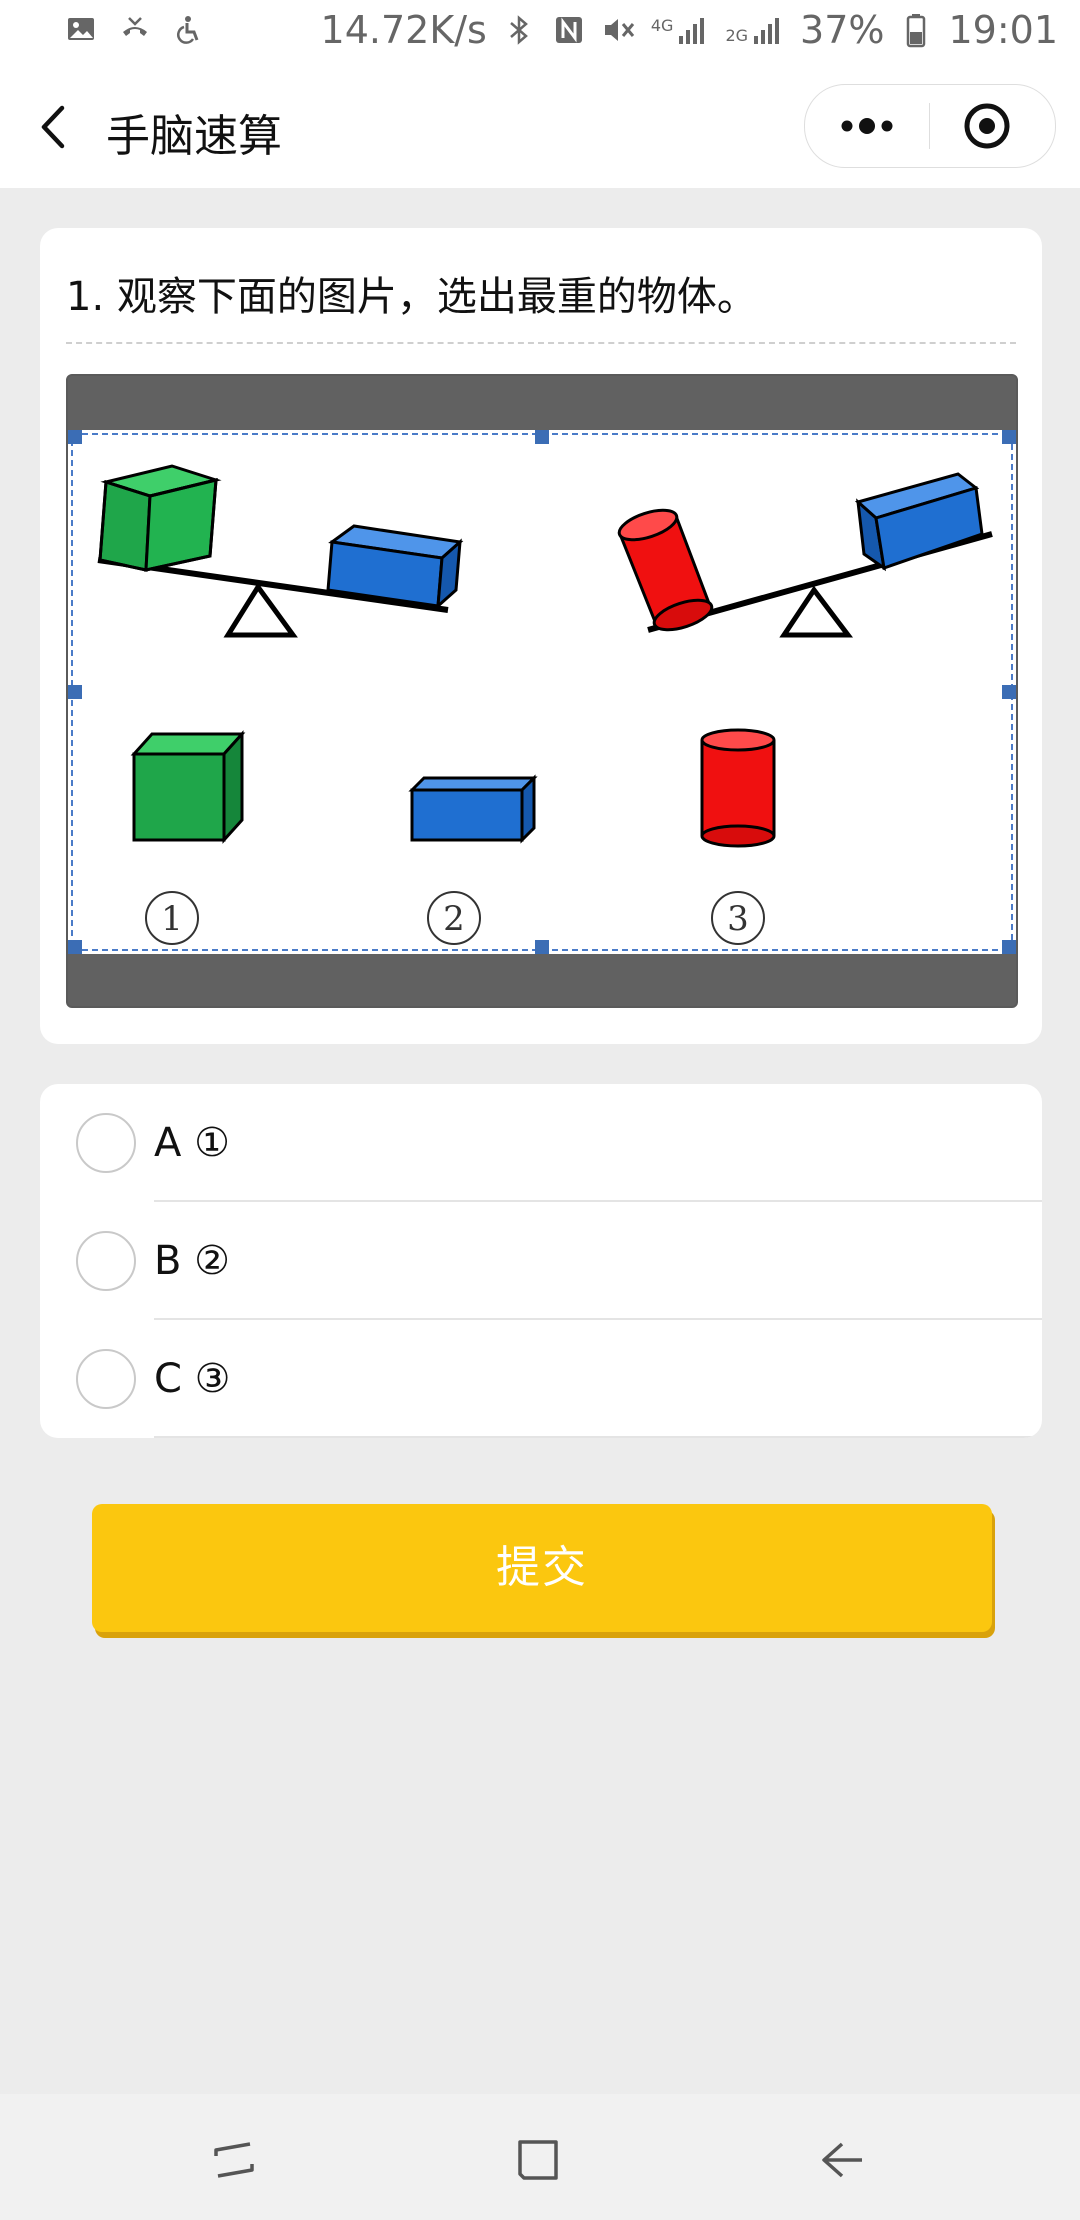  I want to click on back-button, so click(54, 127).